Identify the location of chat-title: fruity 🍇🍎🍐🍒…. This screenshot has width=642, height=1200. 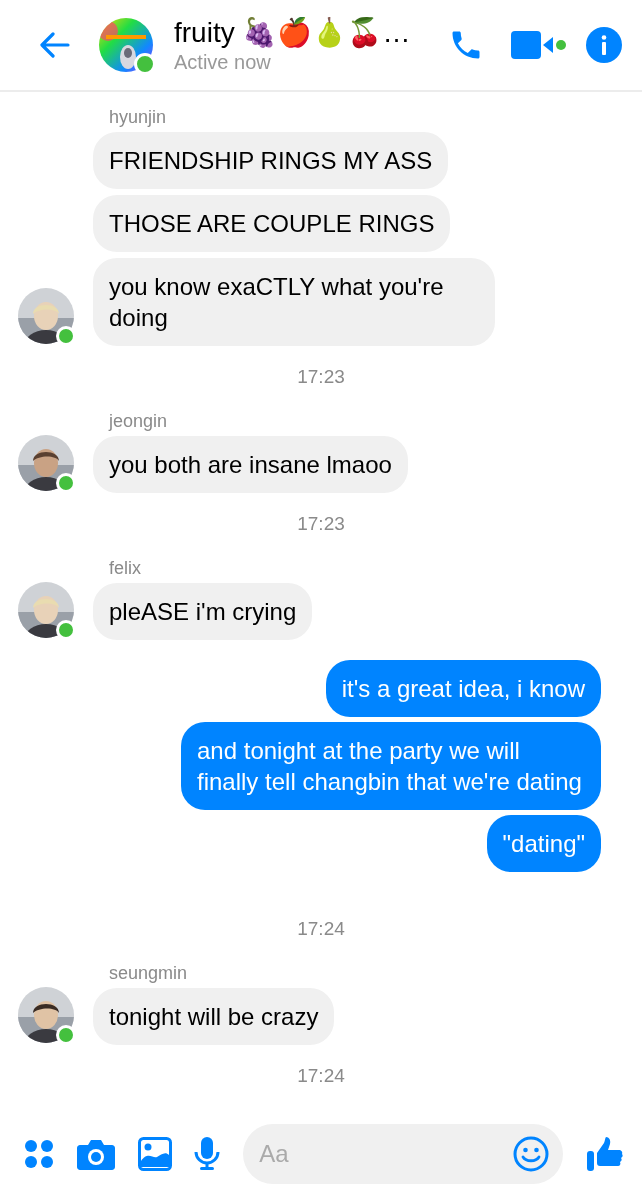
(293, 33).